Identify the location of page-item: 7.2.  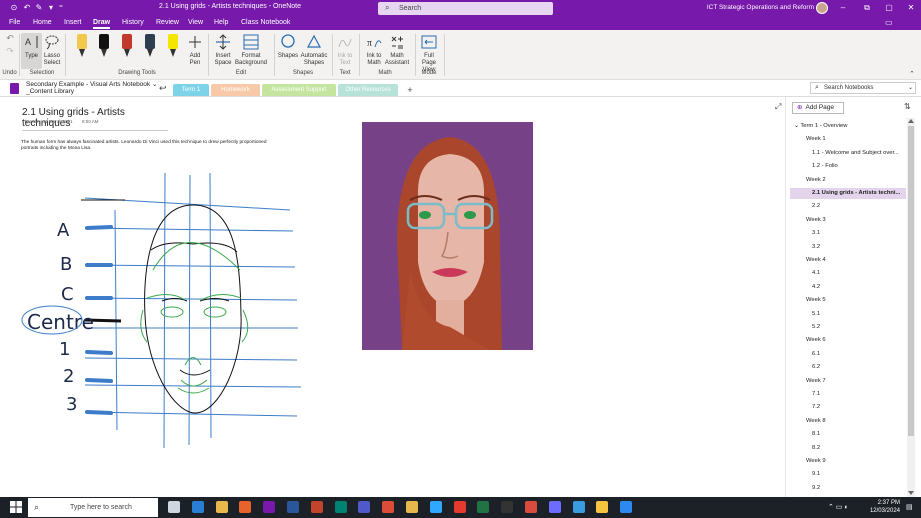
(848, 407).